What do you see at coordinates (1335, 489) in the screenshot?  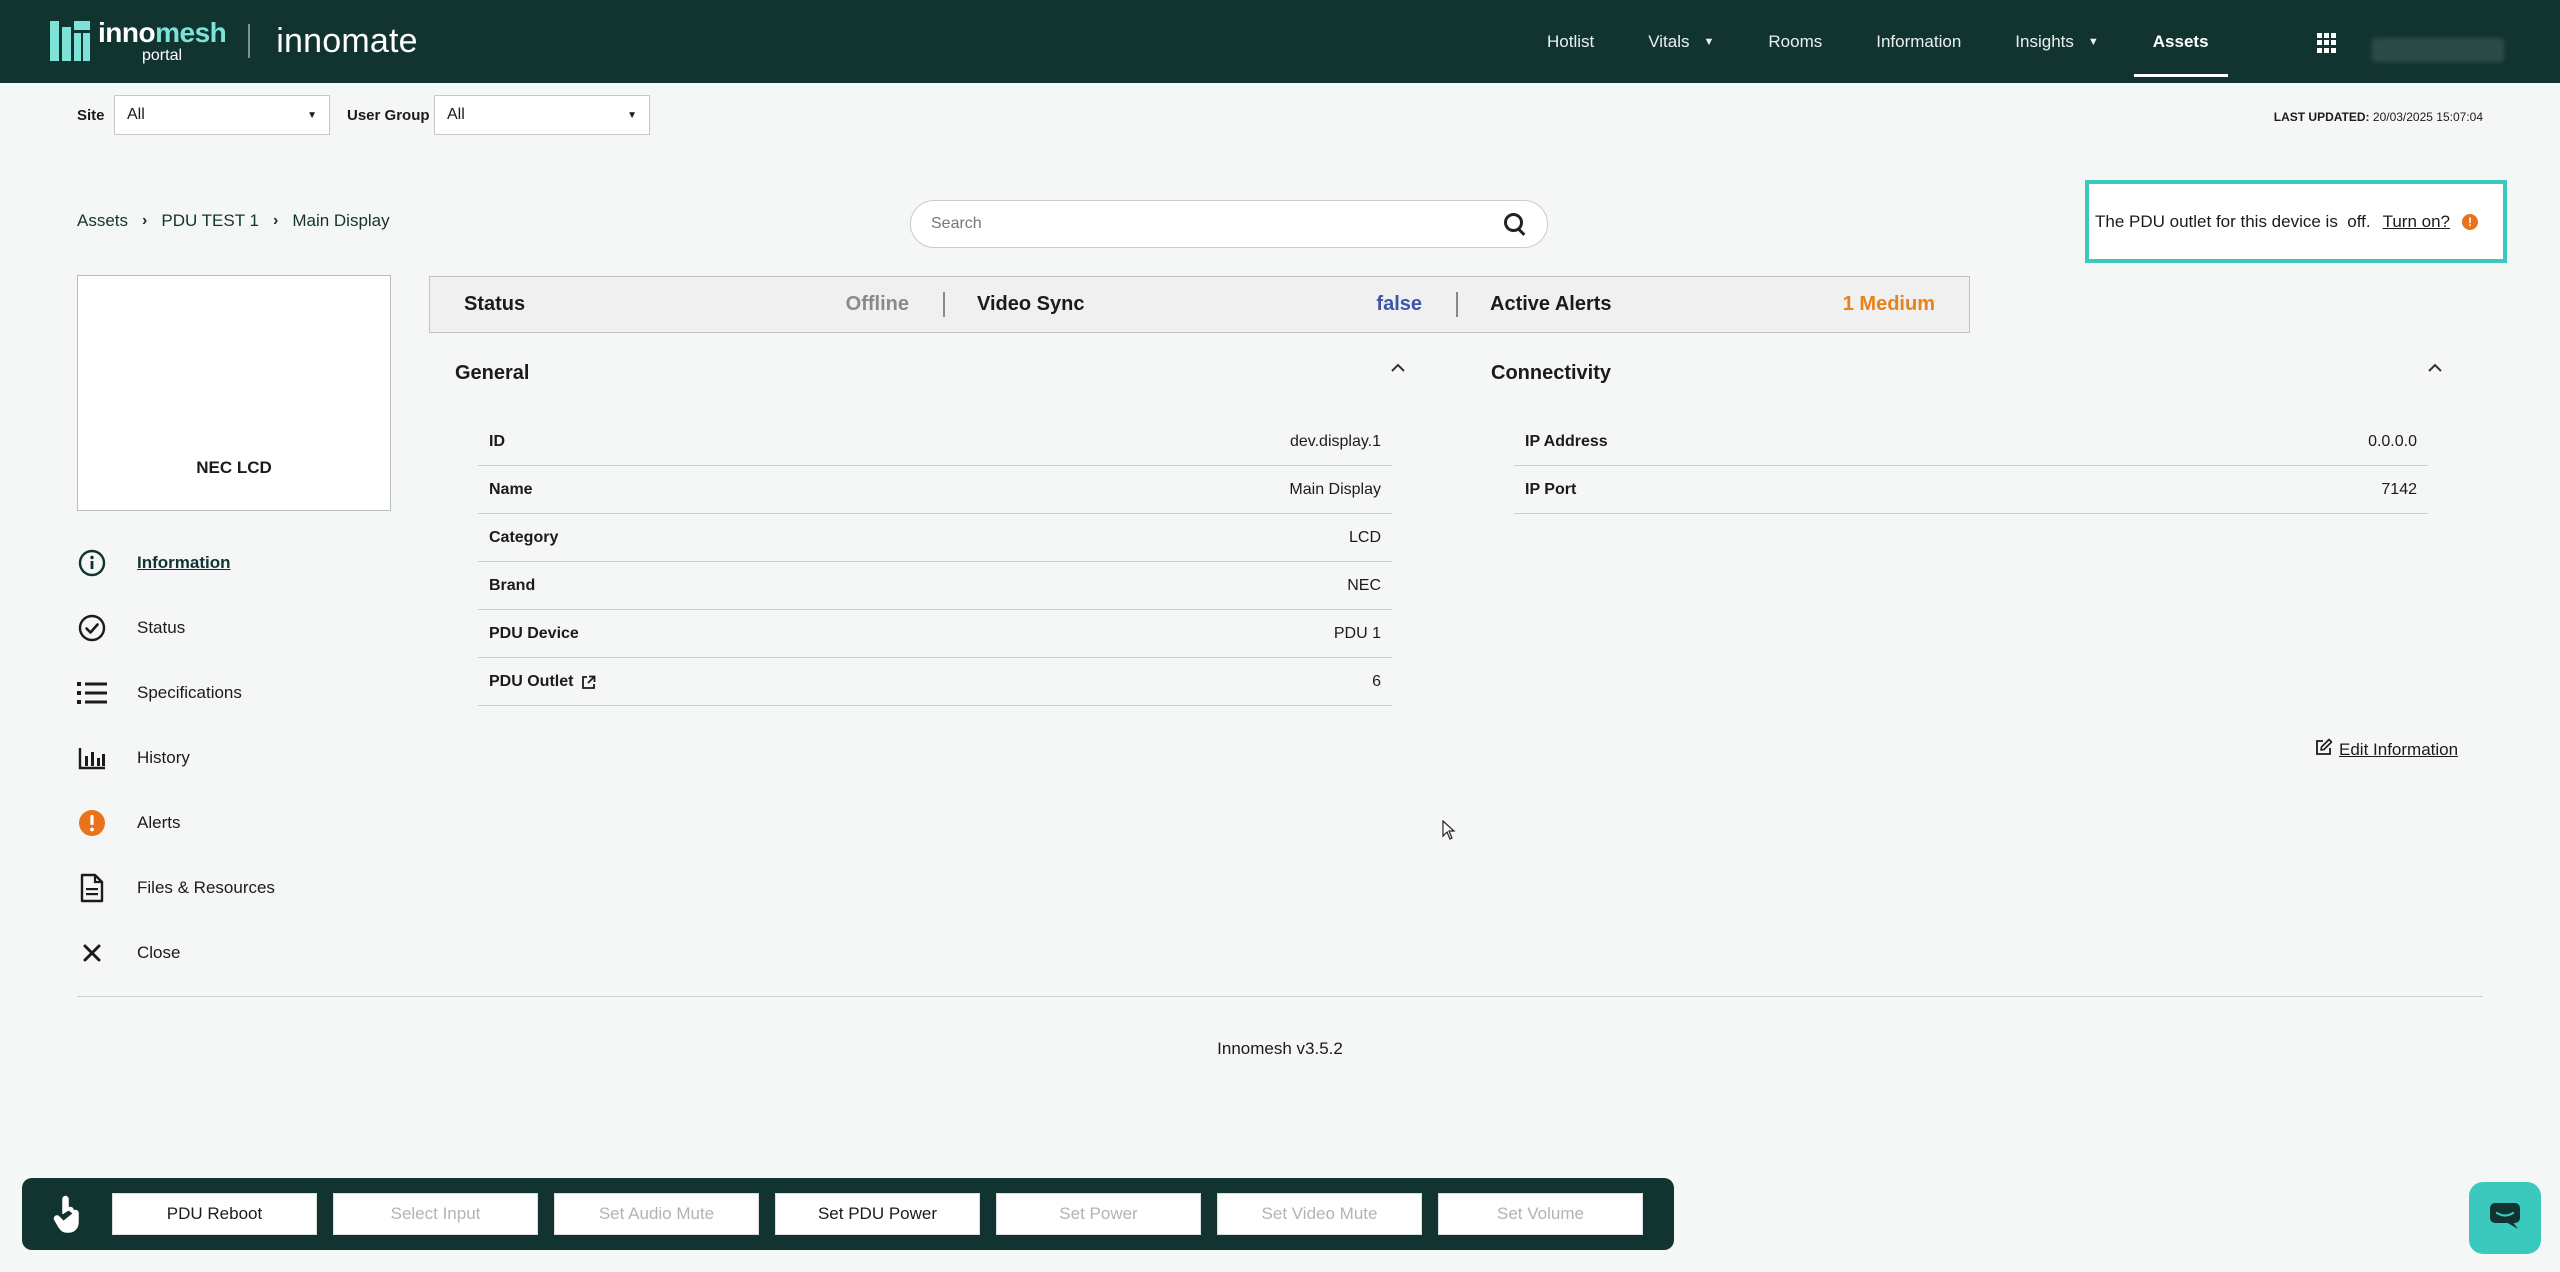 I see `row-value: Main Display` at bounding box center [1335, 489].